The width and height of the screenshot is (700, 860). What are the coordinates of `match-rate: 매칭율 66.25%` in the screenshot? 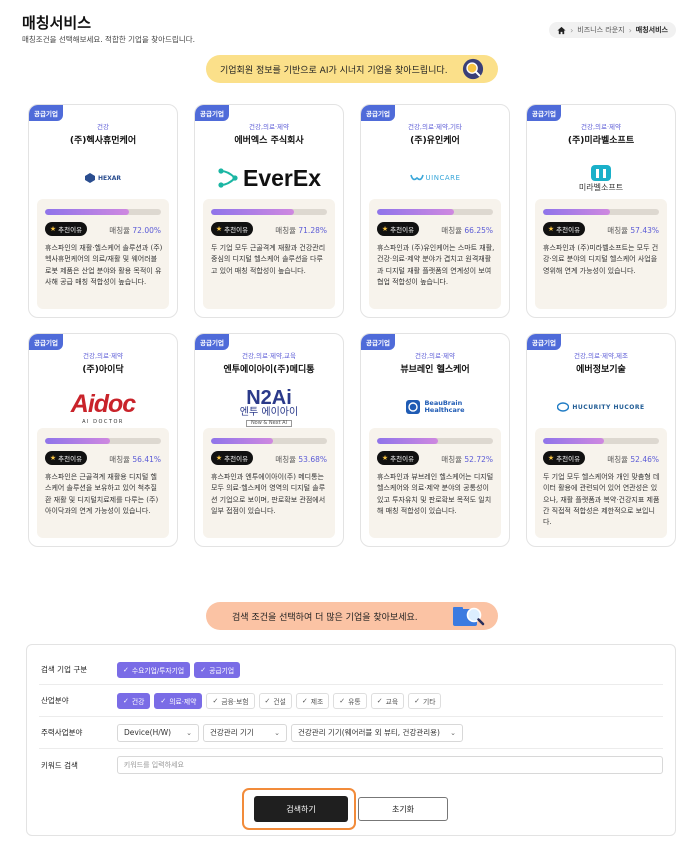 It's located at (467, 230).